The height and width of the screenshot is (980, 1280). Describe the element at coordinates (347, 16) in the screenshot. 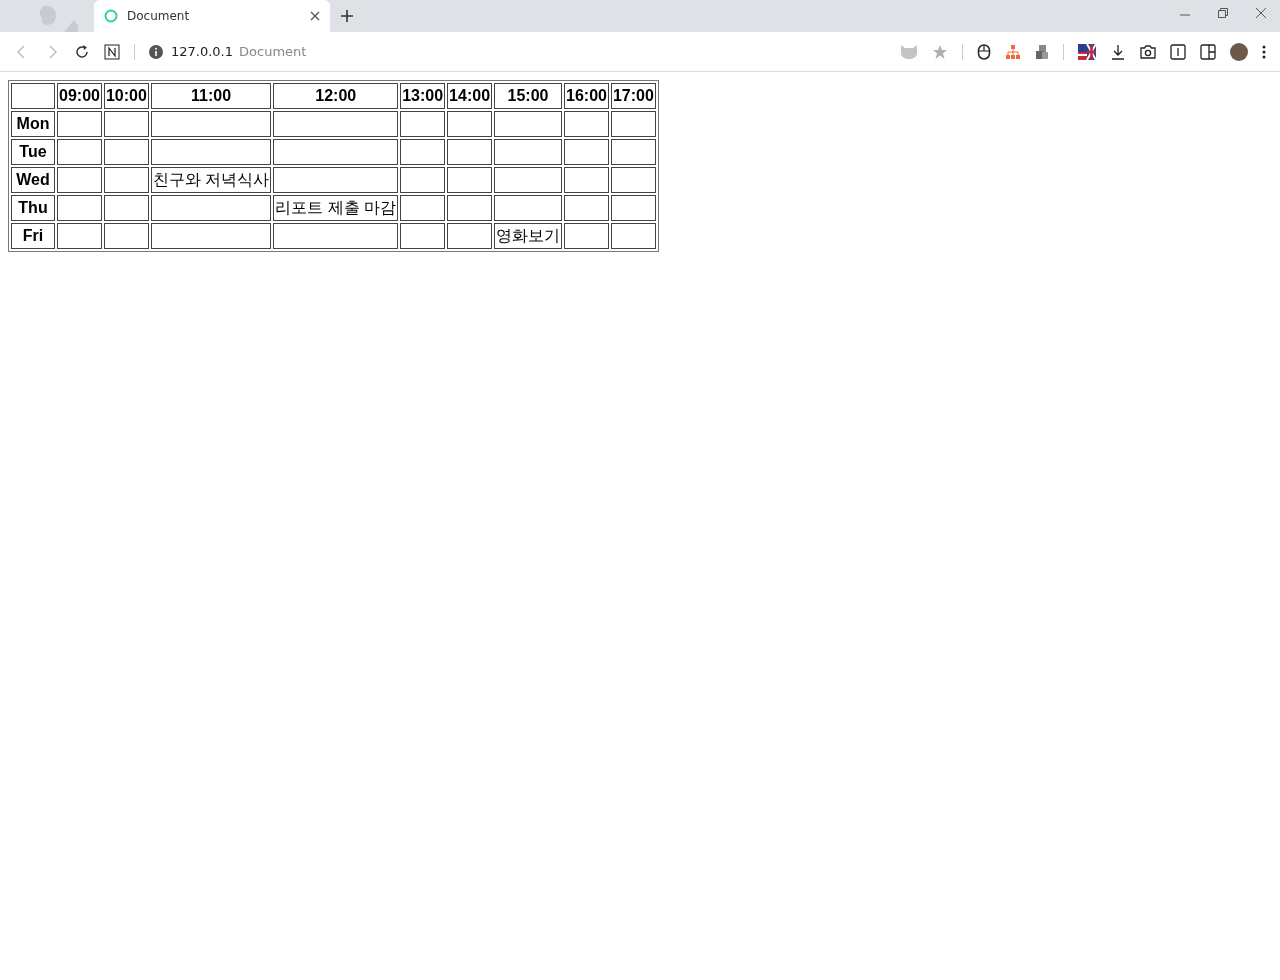

I see `new-tab-icon` at that location.